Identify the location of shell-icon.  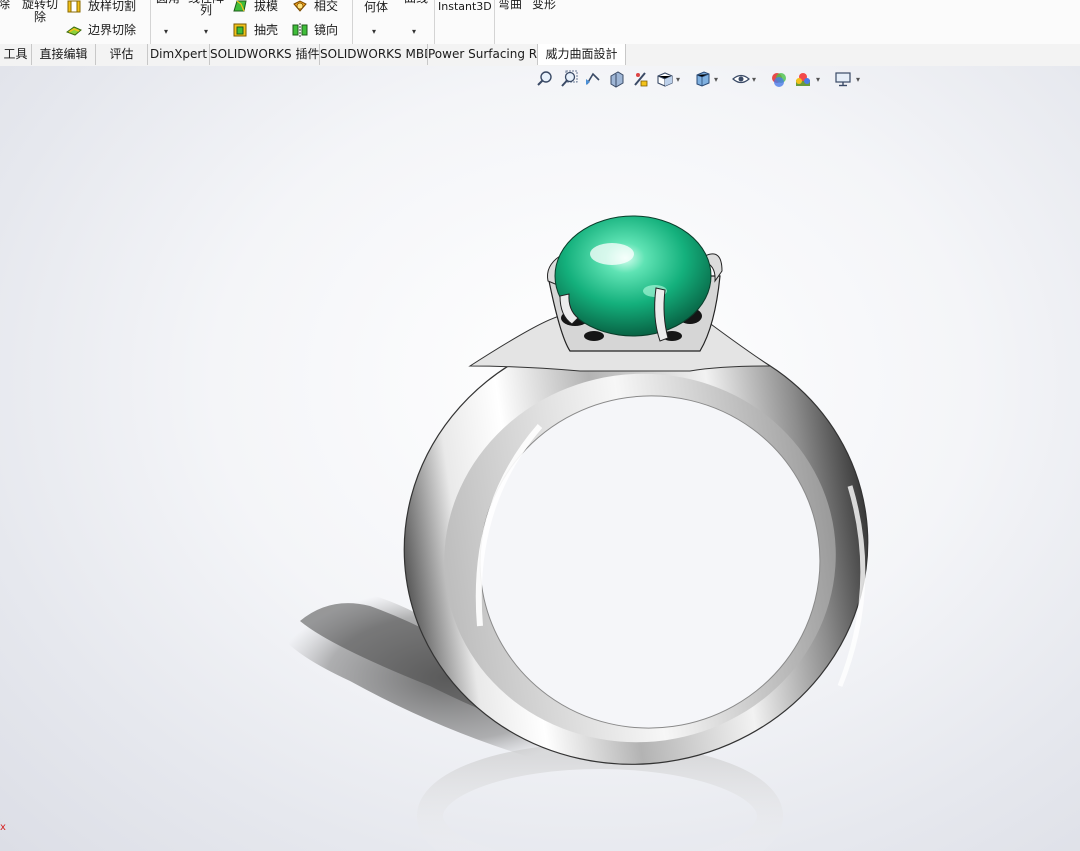
(240, 30).